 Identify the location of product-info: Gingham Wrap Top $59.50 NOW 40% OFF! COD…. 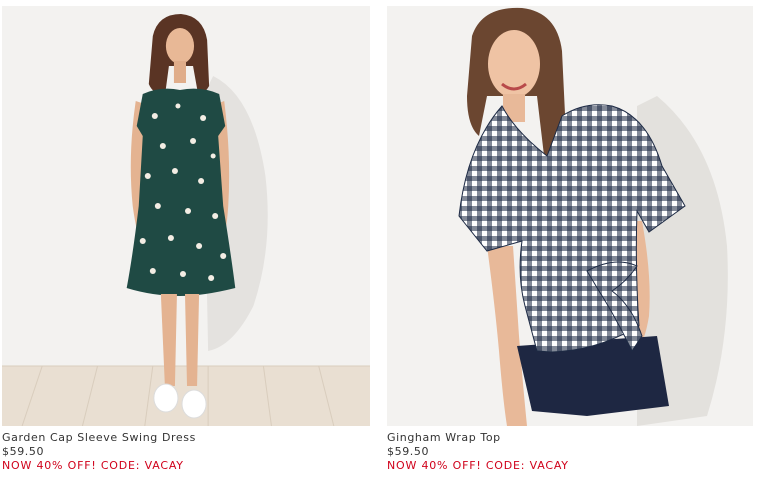
(570, 452).